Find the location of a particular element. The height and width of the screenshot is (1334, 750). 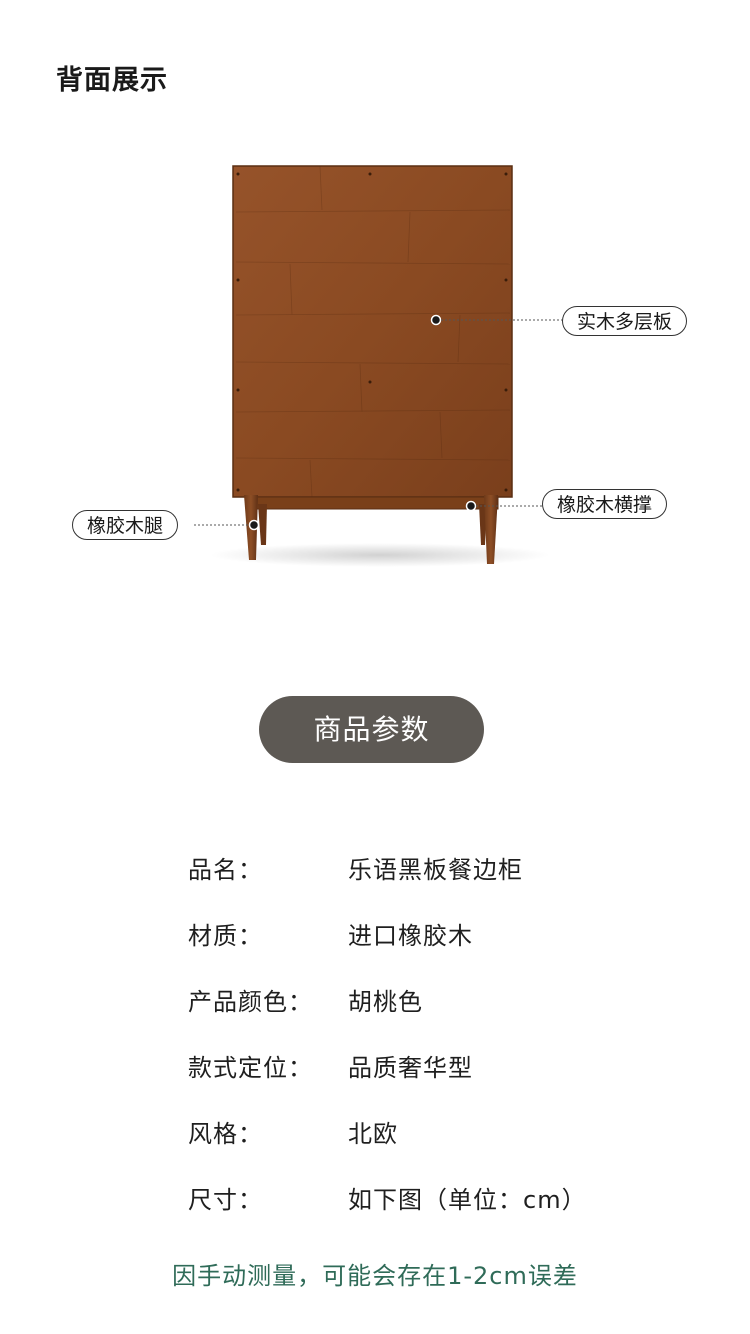

spec-value: 胡桃色 is located at coordinates (385, 1002).